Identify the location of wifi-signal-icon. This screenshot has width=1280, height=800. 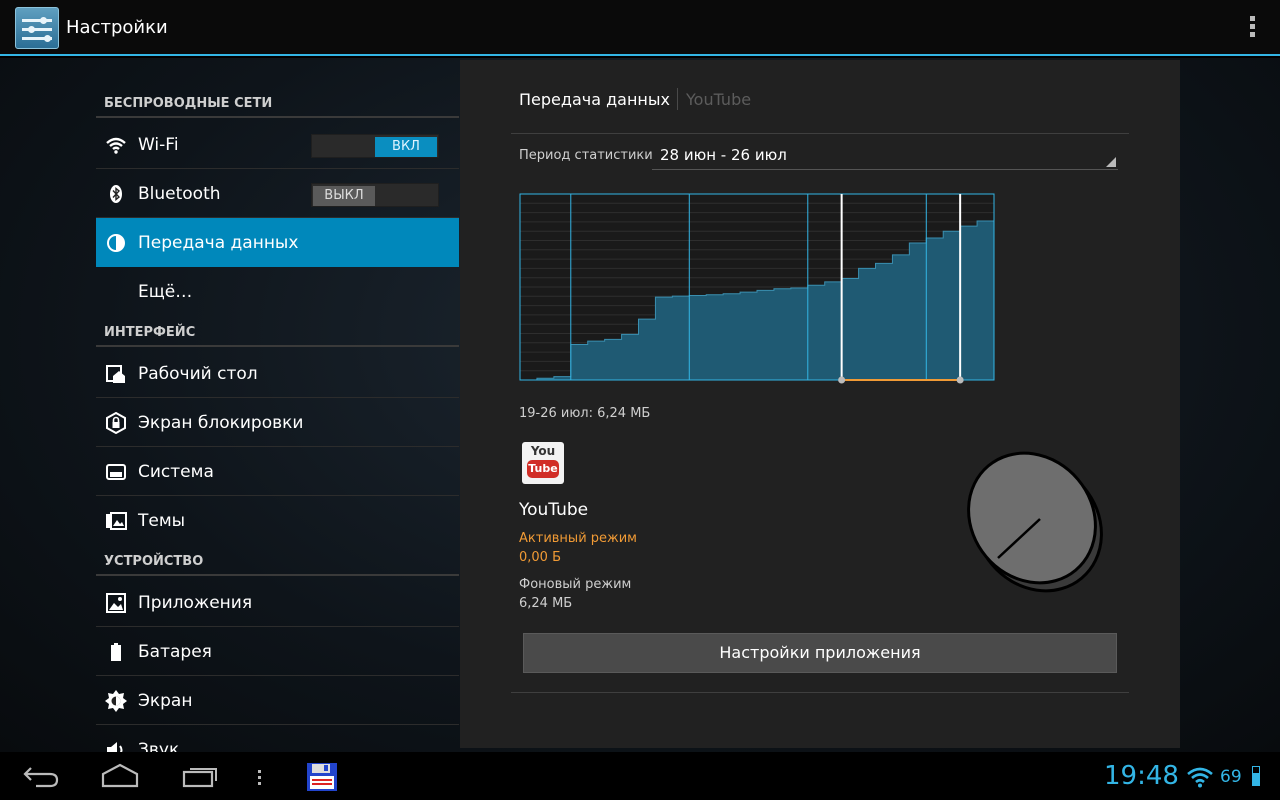
(1200, 777).